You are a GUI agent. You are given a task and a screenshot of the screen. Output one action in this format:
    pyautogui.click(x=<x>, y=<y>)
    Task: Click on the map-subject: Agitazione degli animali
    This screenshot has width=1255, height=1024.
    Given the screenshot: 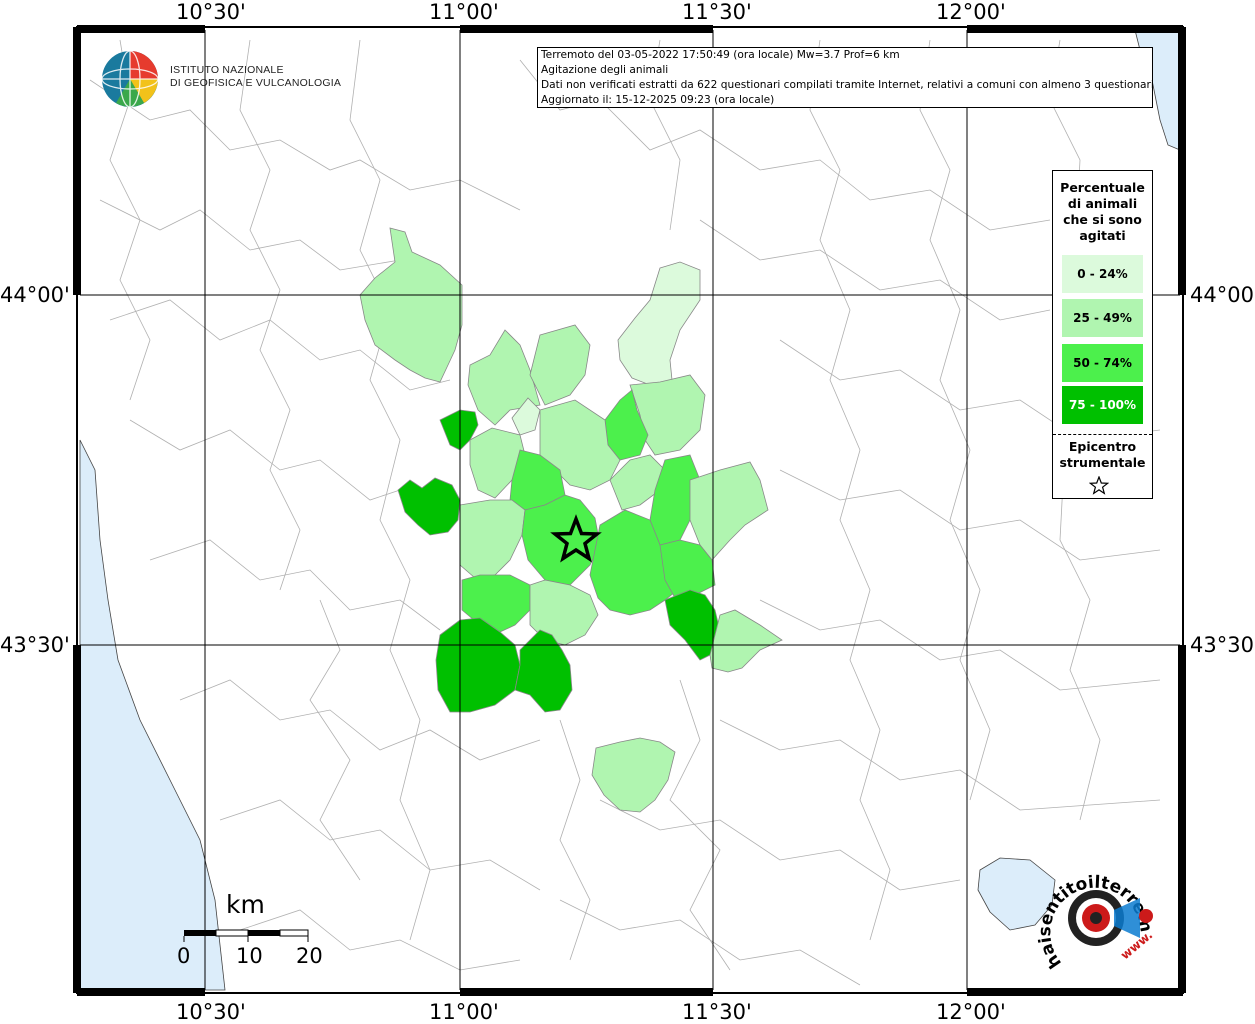 What is the action you would take?
    pyautogui.click(x=605, y=70)
    